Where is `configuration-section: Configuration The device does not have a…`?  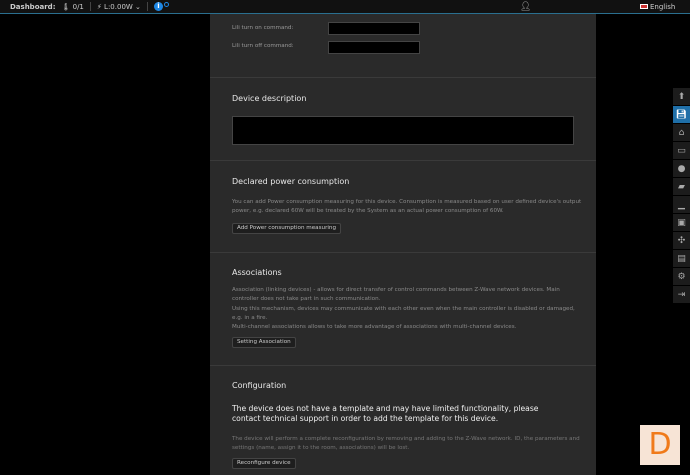
configuration-section: Configuration The device does not have a… is located at coordinates (403, 420).